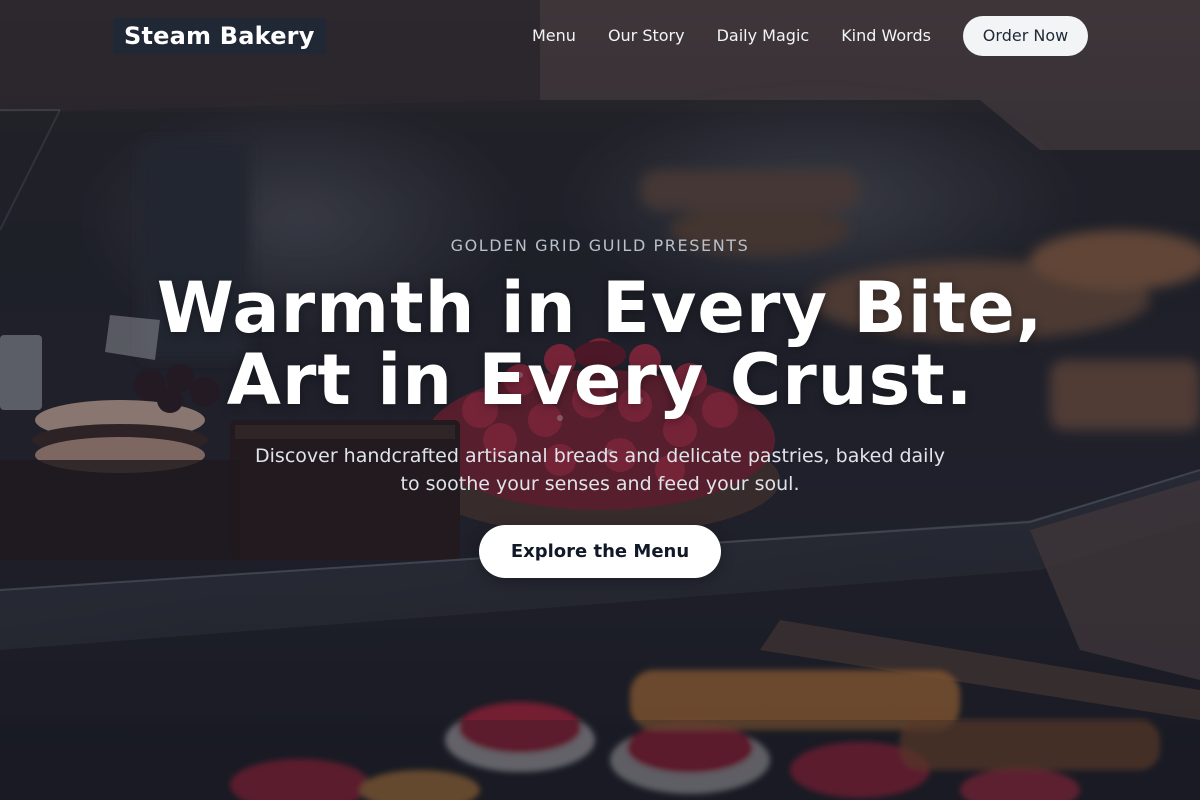  What do you see at coordinates (600, 245) in the screenshot?
I see `hero-eyebrow: GOLDEN GRID GUILD PRESENTS` at bounding box center [600, 245].